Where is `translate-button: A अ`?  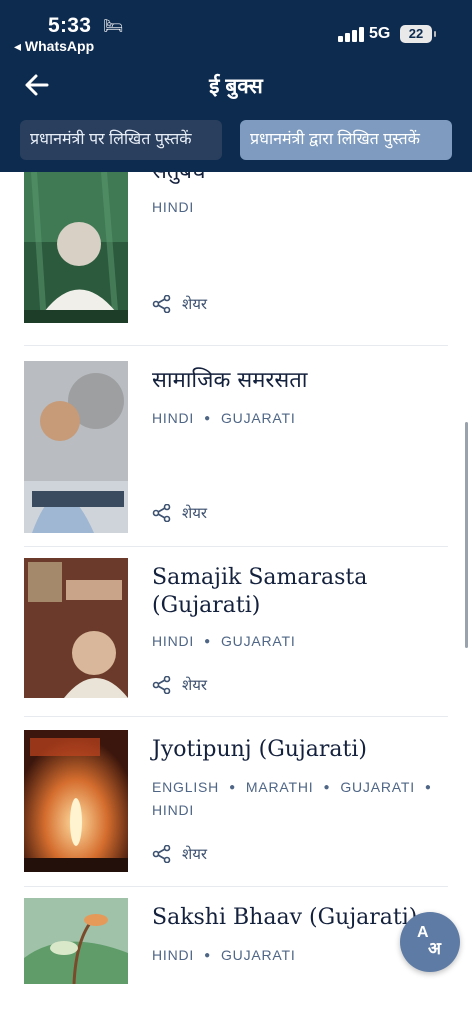 translate-button: A अ is located at coordinates (430, 942).